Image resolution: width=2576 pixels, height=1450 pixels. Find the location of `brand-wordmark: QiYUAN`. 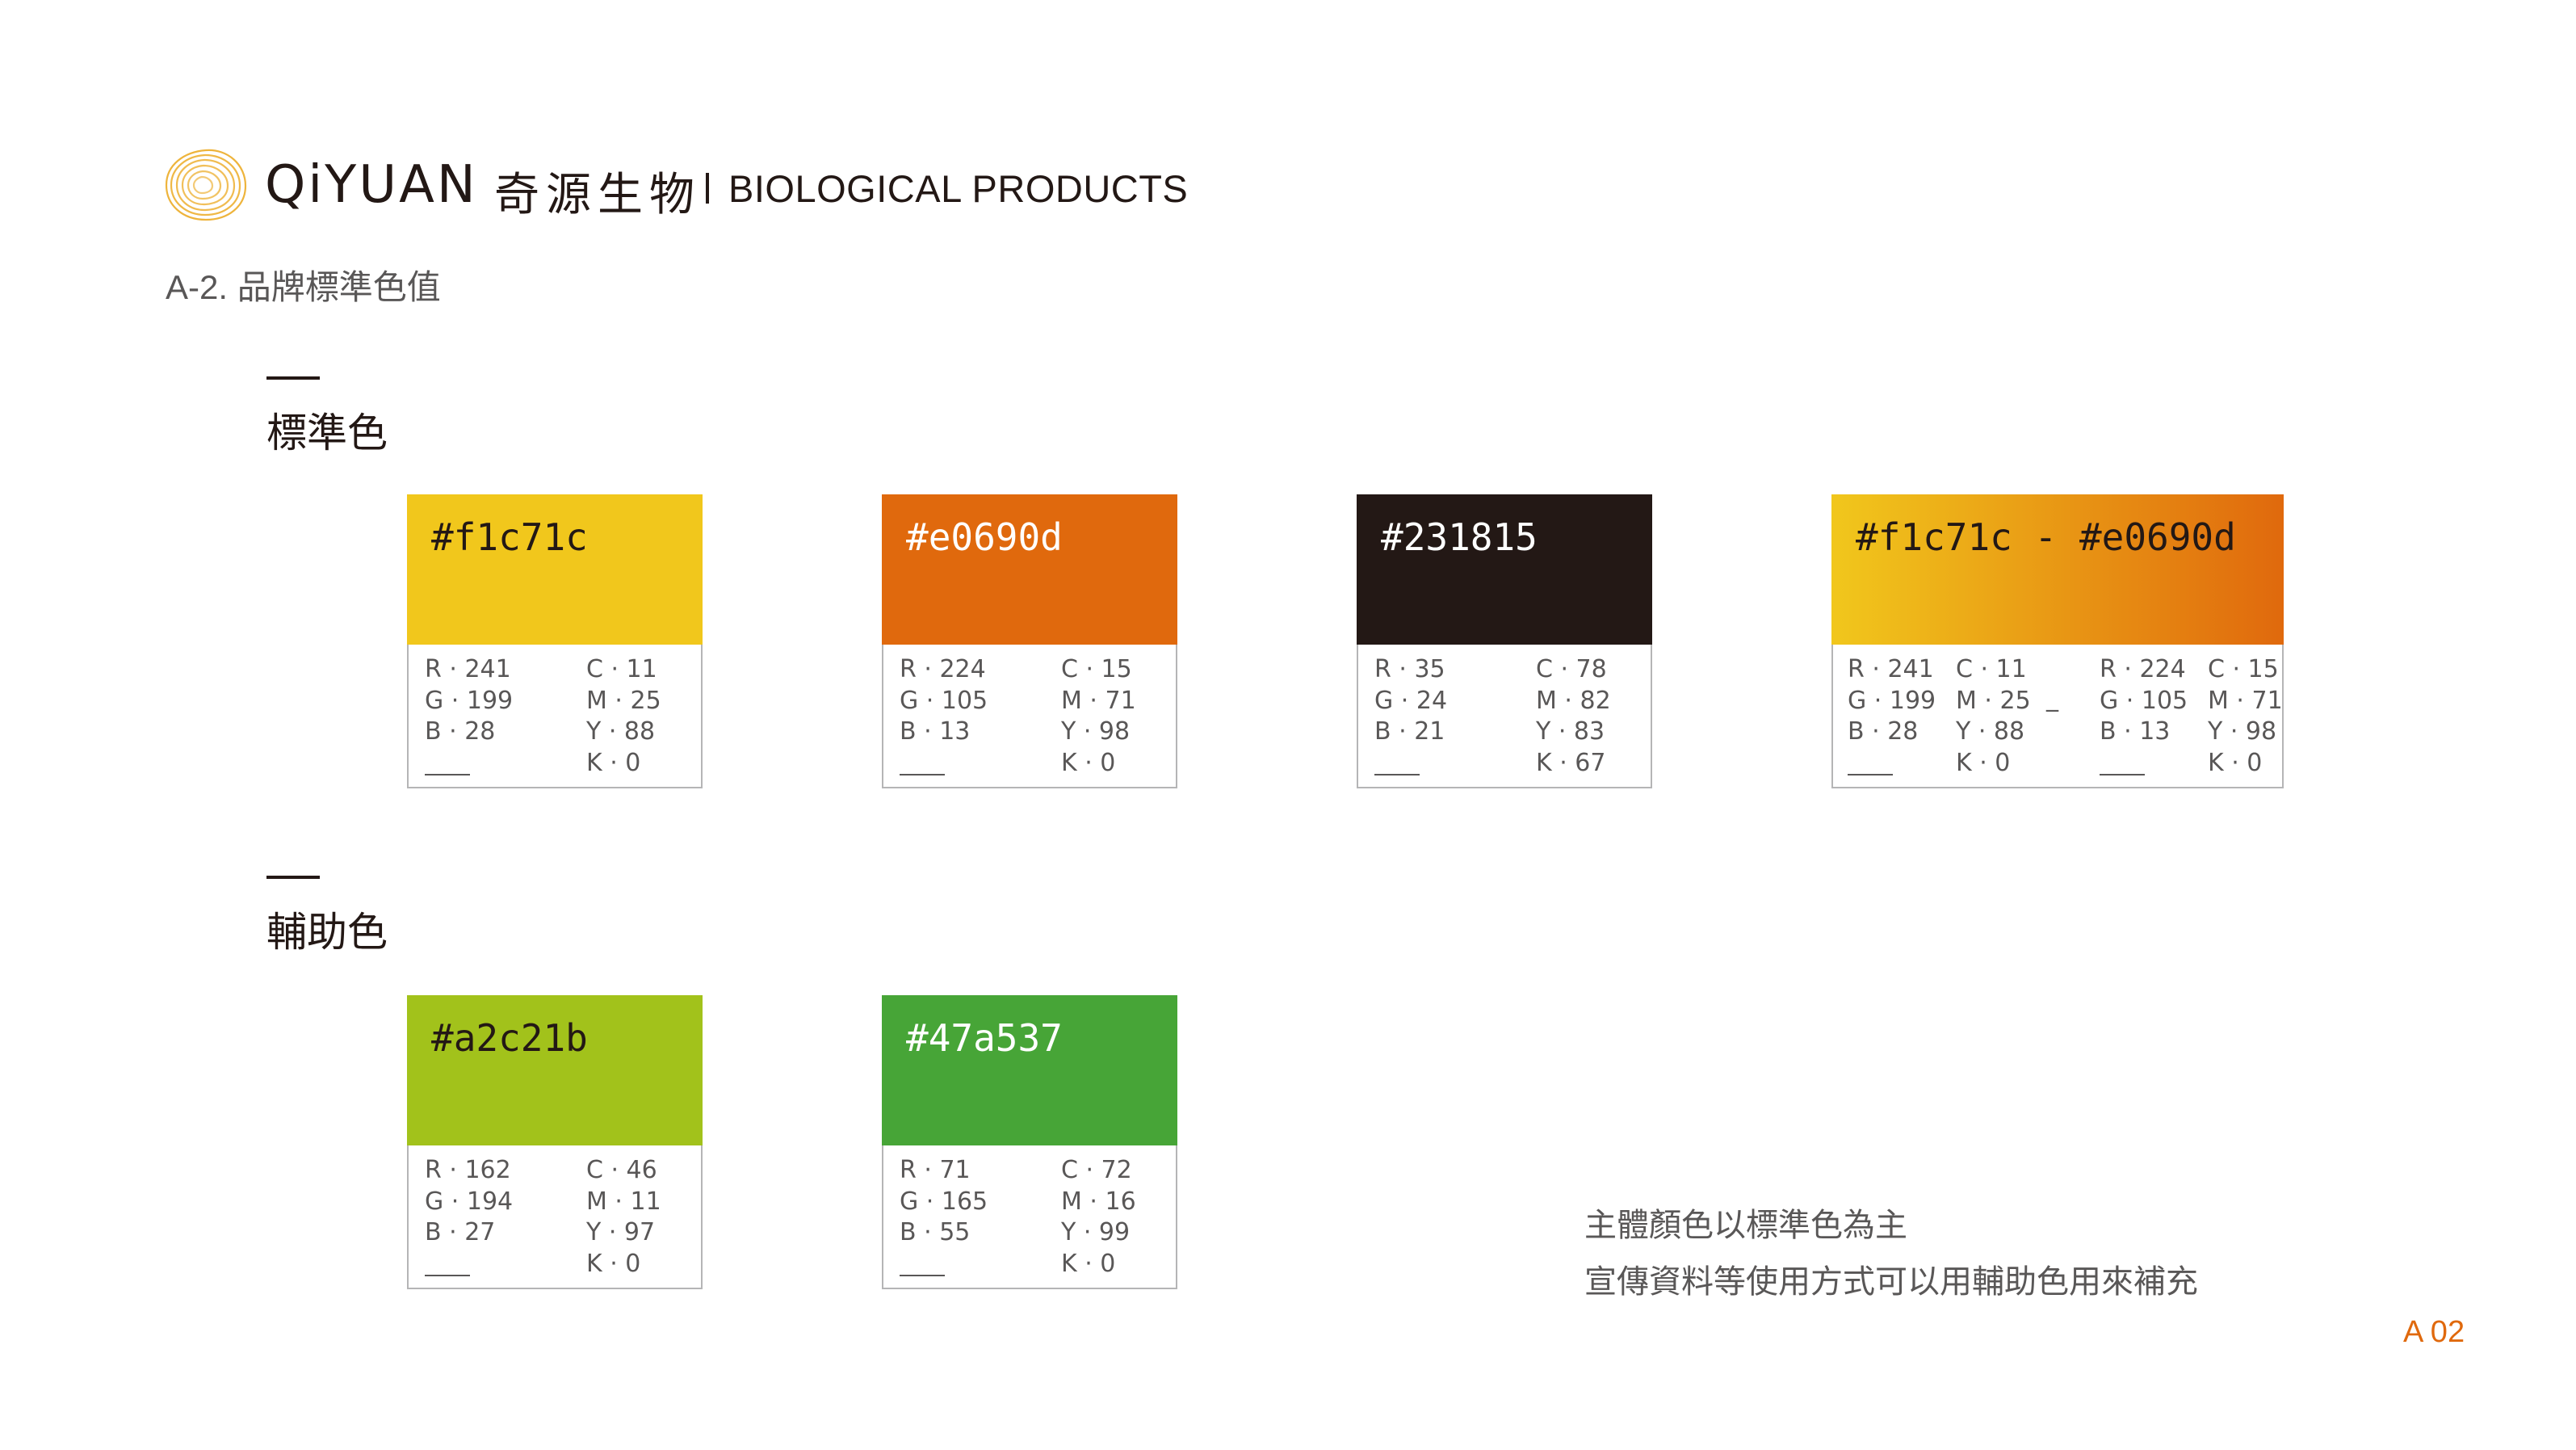

brand-wordmark: QiYUAN is located at coordinates (371, 185).